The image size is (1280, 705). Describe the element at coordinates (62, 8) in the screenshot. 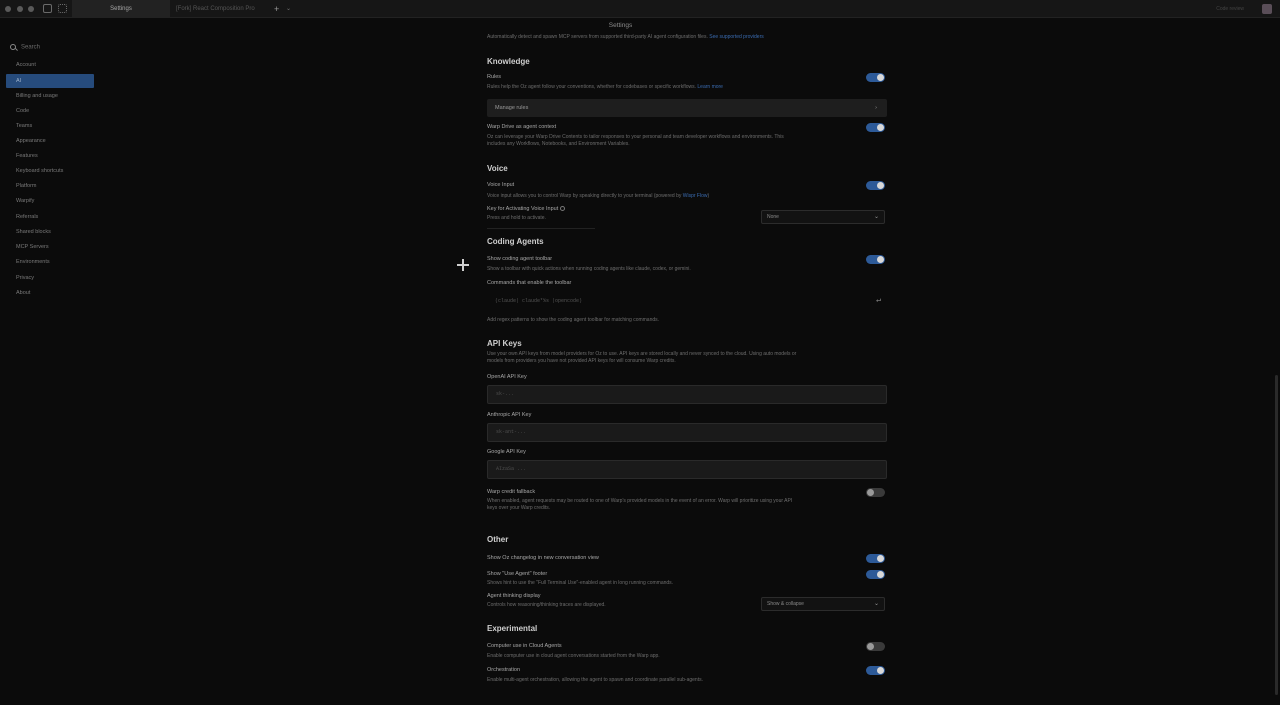

I see `grid-icon` at that location.